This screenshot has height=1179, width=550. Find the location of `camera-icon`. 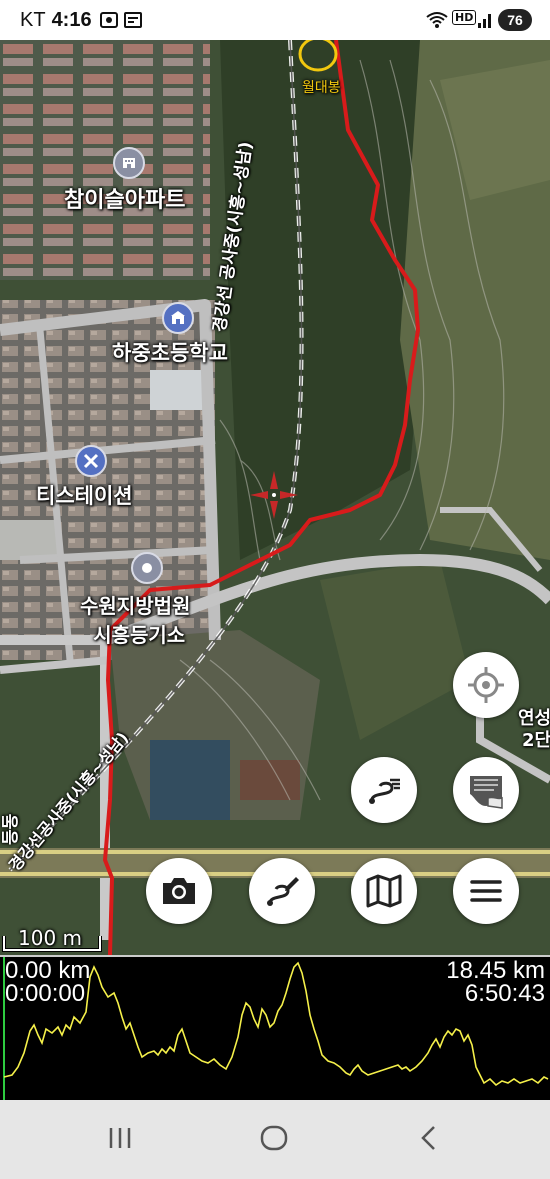

camera-icon is located at coordinates (179, 891).